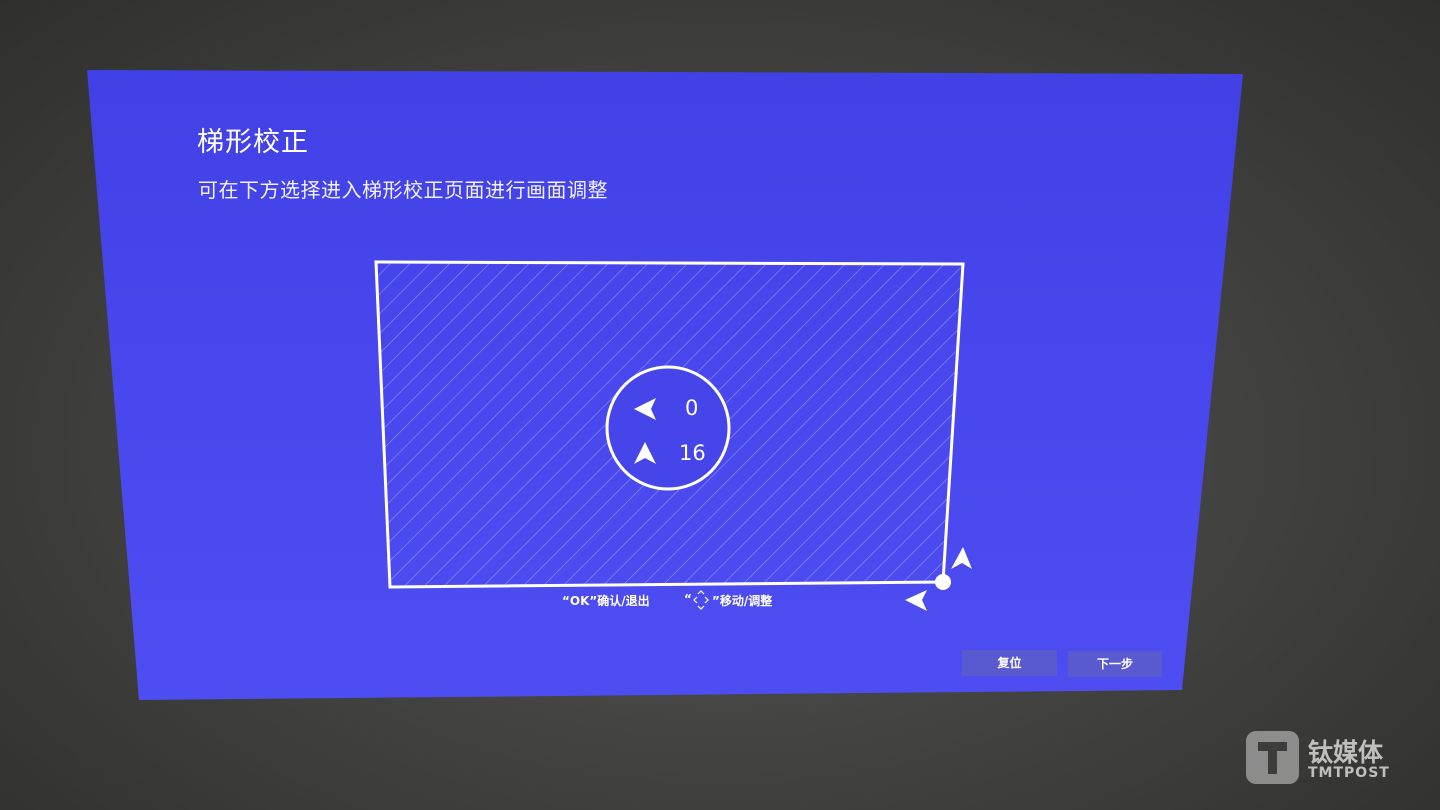 Image resolution: width=1440 pixels, height=810 pixels. I want to click on watermark-brand-en: TMTPOST, so click(1349, 773).